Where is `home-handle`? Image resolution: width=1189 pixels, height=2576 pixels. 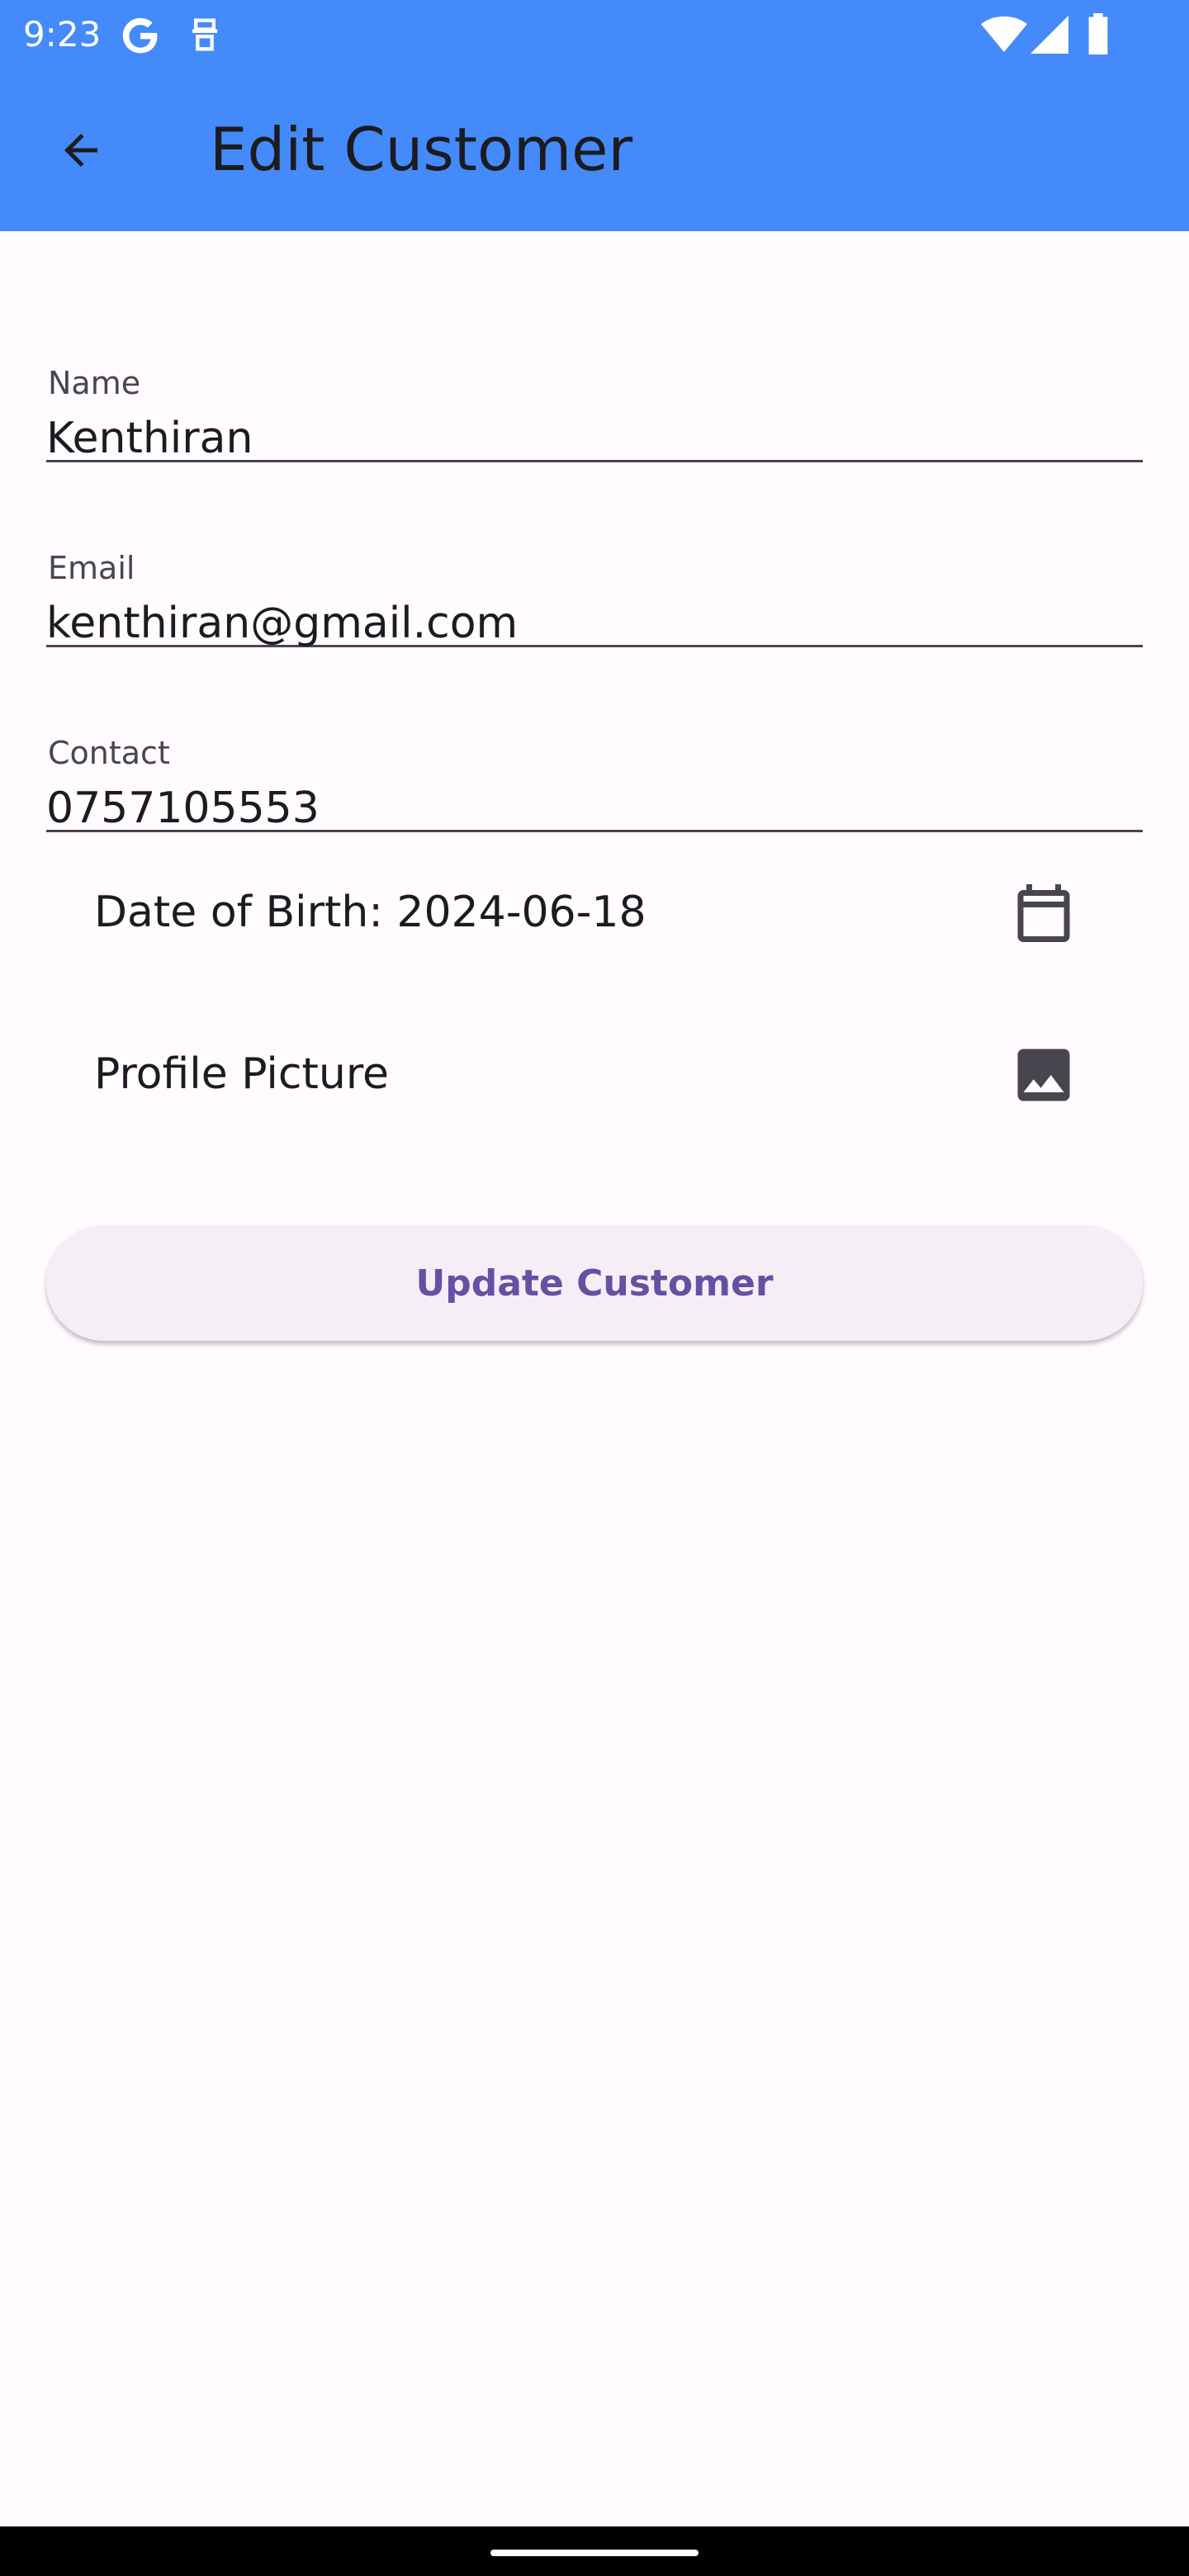 home-handle is located at coordinates (594, 2553).